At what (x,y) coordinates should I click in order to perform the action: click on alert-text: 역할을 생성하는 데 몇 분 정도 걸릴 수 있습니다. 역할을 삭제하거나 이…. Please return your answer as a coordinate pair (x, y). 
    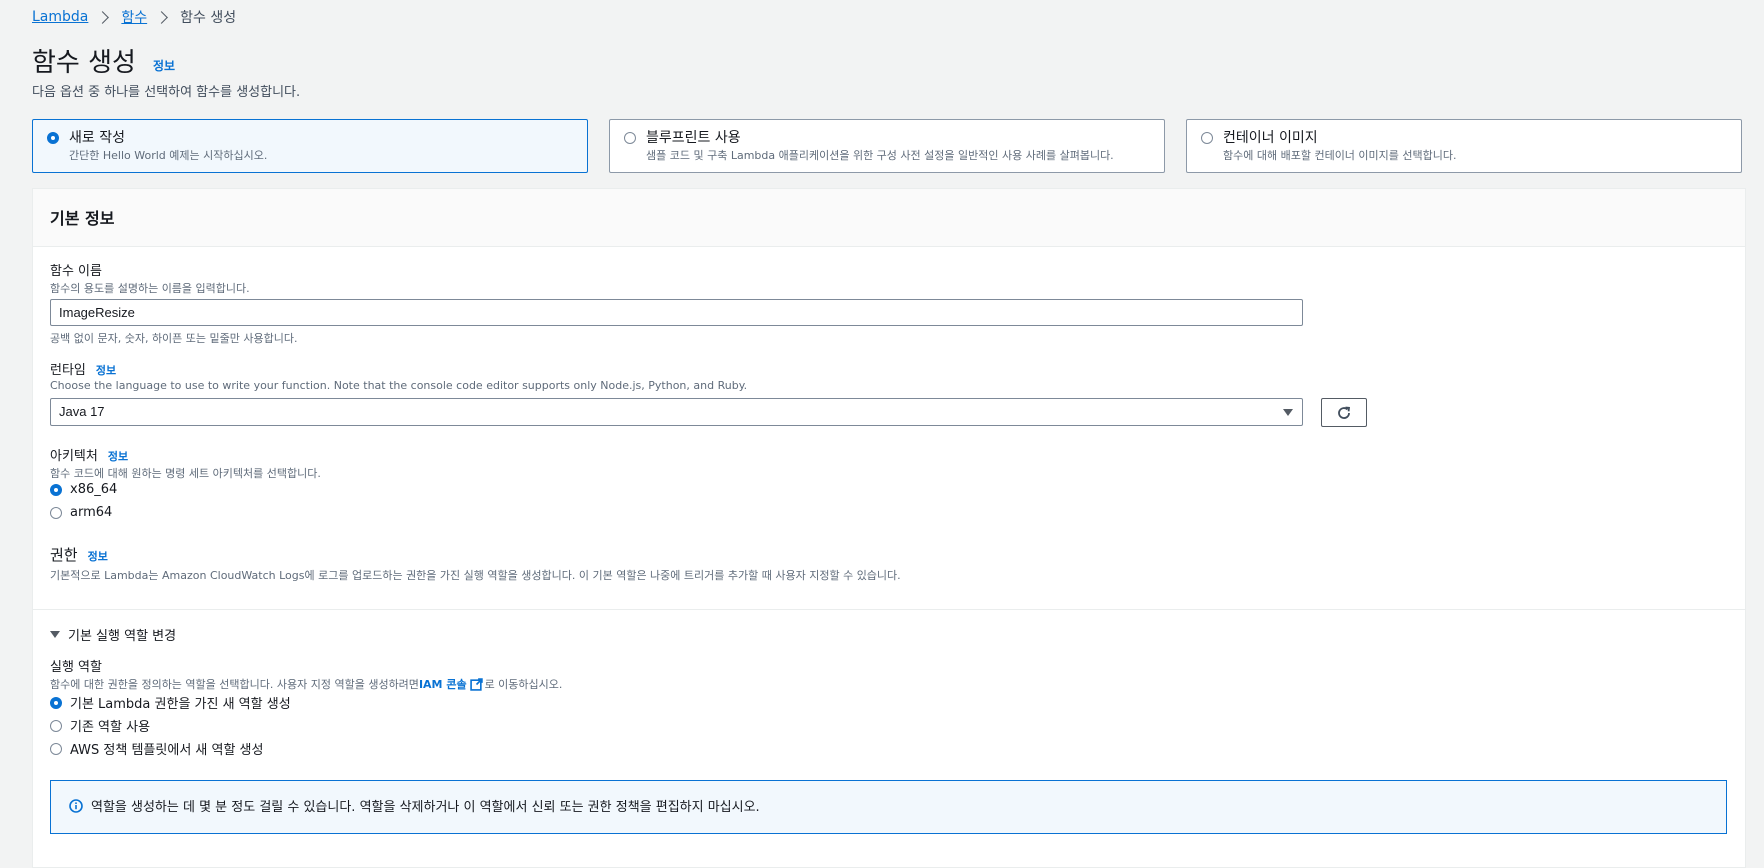
    Looking at the image, I should click on (425, 807).